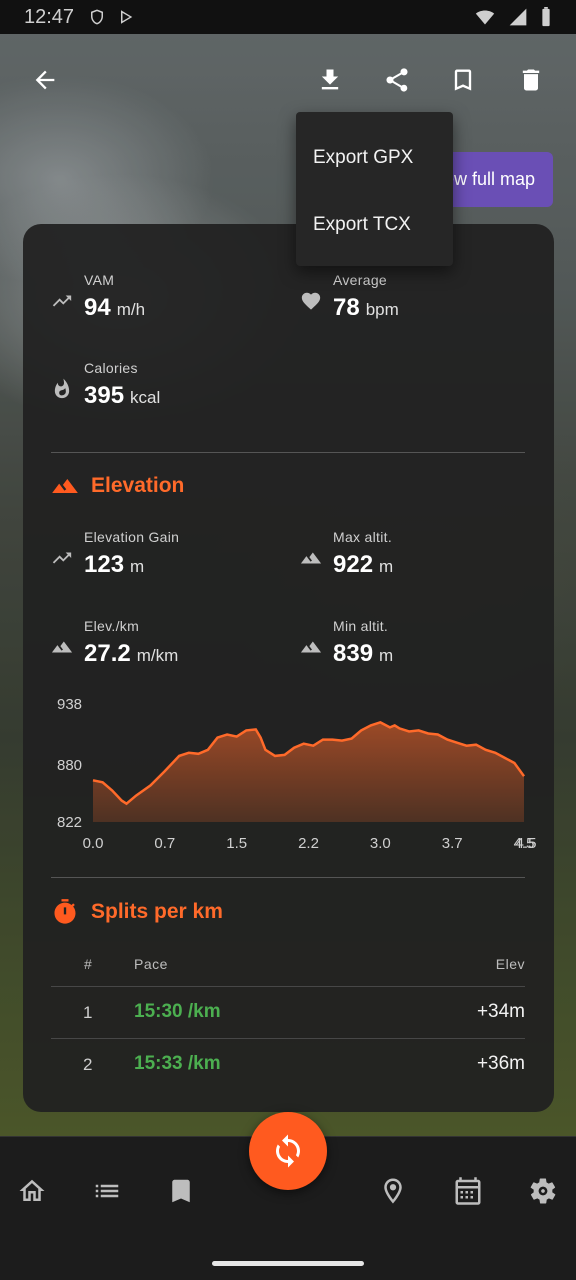 Image resolution: width=576 pixels, height=1280 pixels. I want to click on calendar-icon, so click(468, 1191).